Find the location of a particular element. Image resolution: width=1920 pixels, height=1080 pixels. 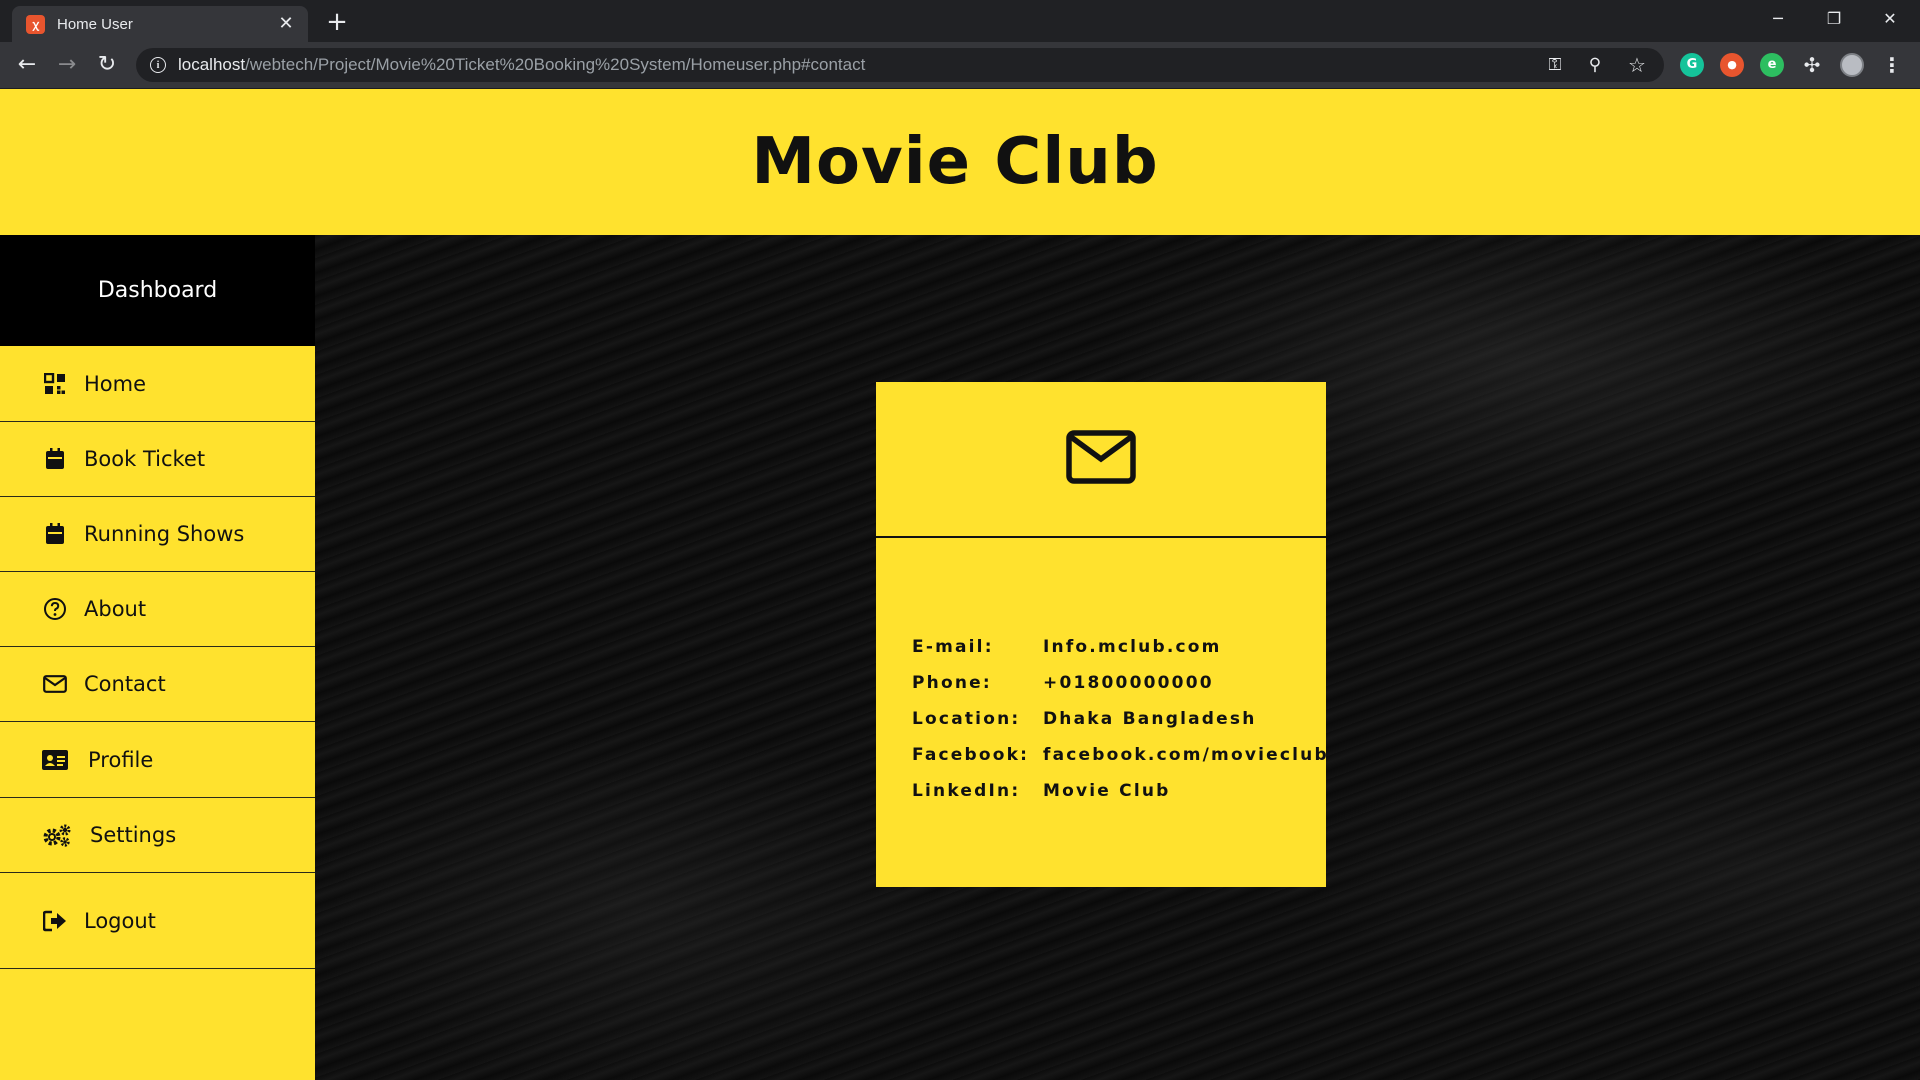

sidebar-item-label: Profile is located at coordinates (121, 759).